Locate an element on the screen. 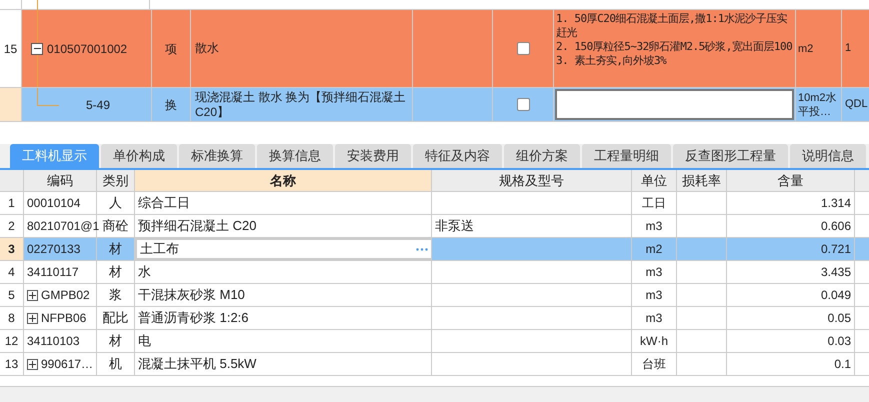 Image resolution: width=869 pixels, height=402 pixels. column-header: 含量 is located at coordinates (791, 180).